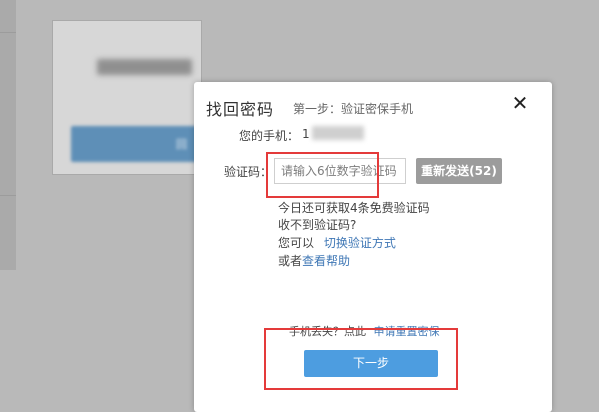 The width and height of the screenshot is (599, 412). I want to click on remaining-codes-text: 今日还可获取4条免费验证码, so click(354, 208).